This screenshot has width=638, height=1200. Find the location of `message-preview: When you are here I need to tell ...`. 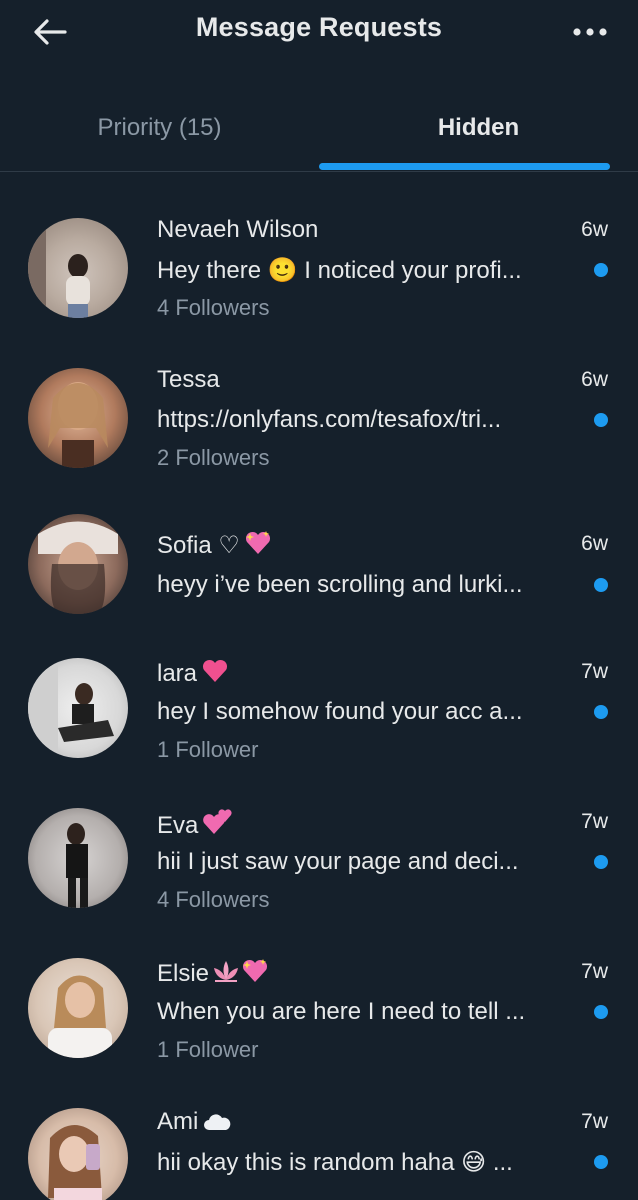

message-preview: When you are here I need to tell ... is located at coordinates (341, 1011).